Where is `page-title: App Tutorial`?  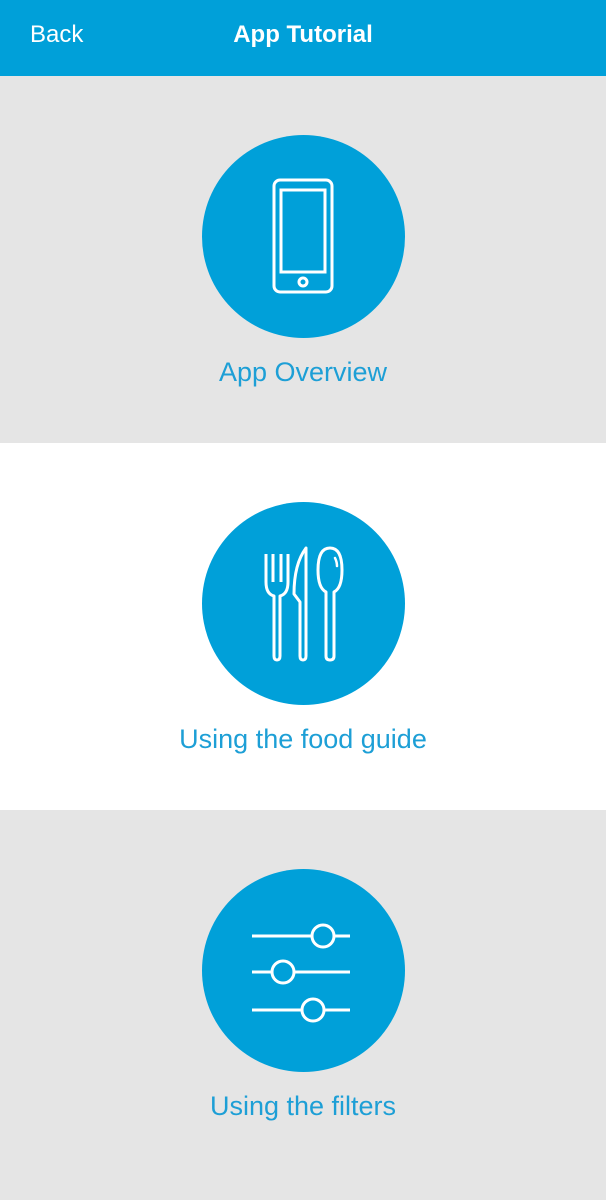 page-title: App Tutorial is located at coordinates (303, 34).